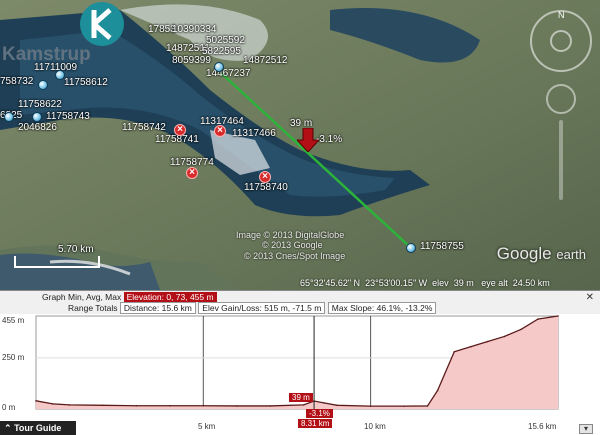  Describe the element at coordinates (494, 283) in the screenshot. I see `eye-alt-label: eye alt` at that location.